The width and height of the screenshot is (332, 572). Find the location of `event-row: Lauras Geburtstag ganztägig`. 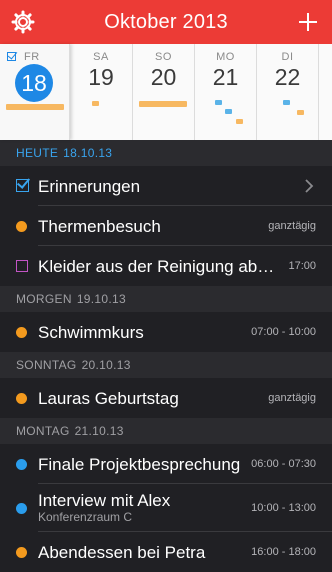

event-row: Lauras Geburtstag ganztägig is located at coordinates (166, 398).